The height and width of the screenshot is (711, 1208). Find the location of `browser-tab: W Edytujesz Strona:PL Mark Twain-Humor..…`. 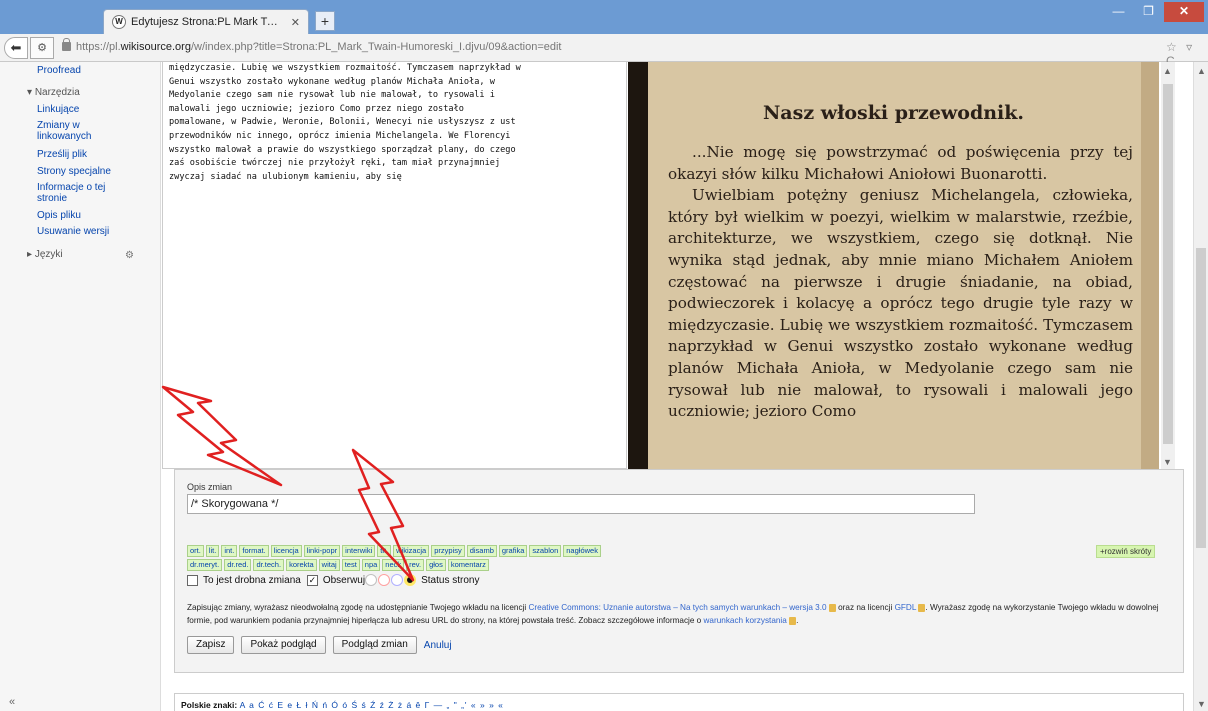

browser-tab: W Edytujesz Strona:PL Mark Twain-Humor..… is located at coordinates (206, 21).